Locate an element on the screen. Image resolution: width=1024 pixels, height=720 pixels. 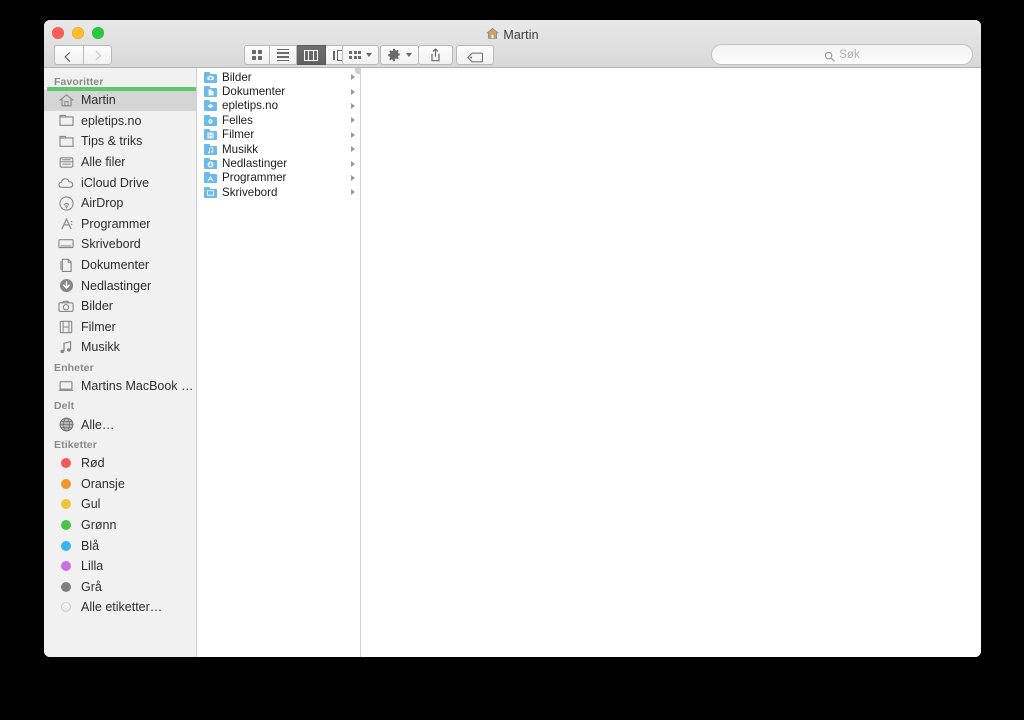
column-row: epletips.no is located at coordinates (278, 106).